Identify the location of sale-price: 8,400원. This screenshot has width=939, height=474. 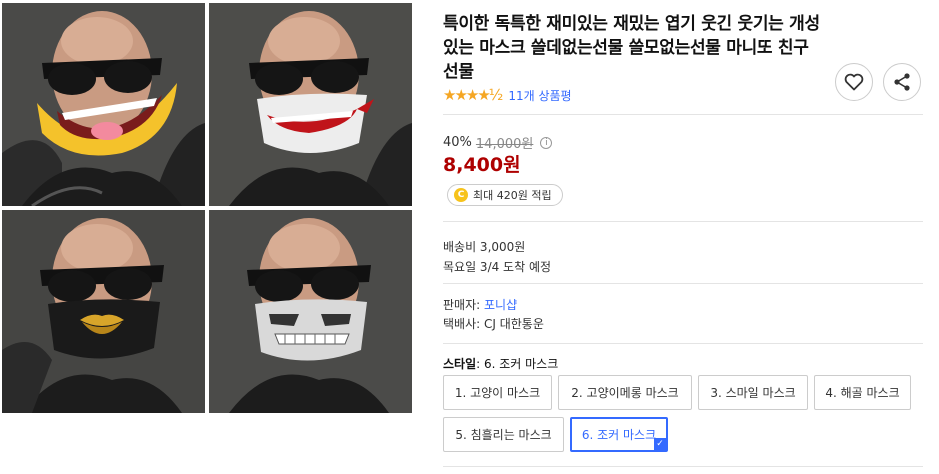
(482, 165).